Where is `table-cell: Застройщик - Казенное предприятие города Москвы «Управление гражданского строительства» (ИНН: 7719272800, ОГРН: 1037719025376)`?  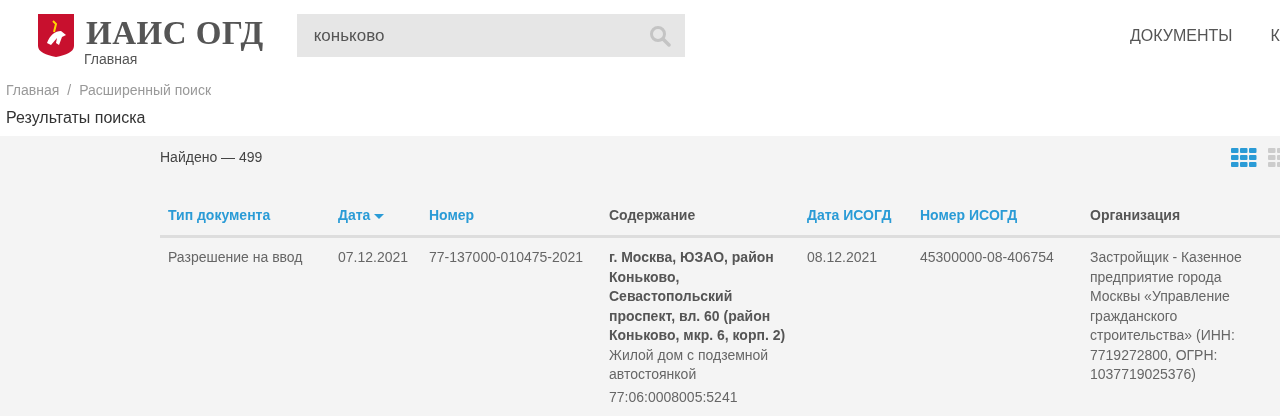 table-cell: Застройщик - Казенное предприятие города Москвы «Управление гражданского строительства» (ИНН: 7719272800, ОГРН: 1037719025376) is located at coordinates (1181, 326).